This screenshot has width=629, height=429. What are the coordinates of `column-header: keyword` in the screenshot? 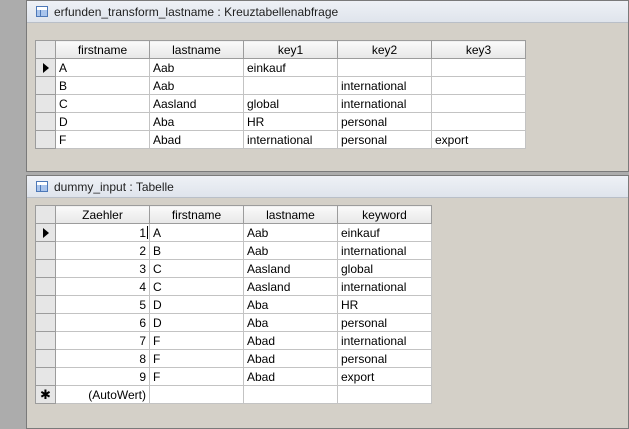 It's located at (384, 214).